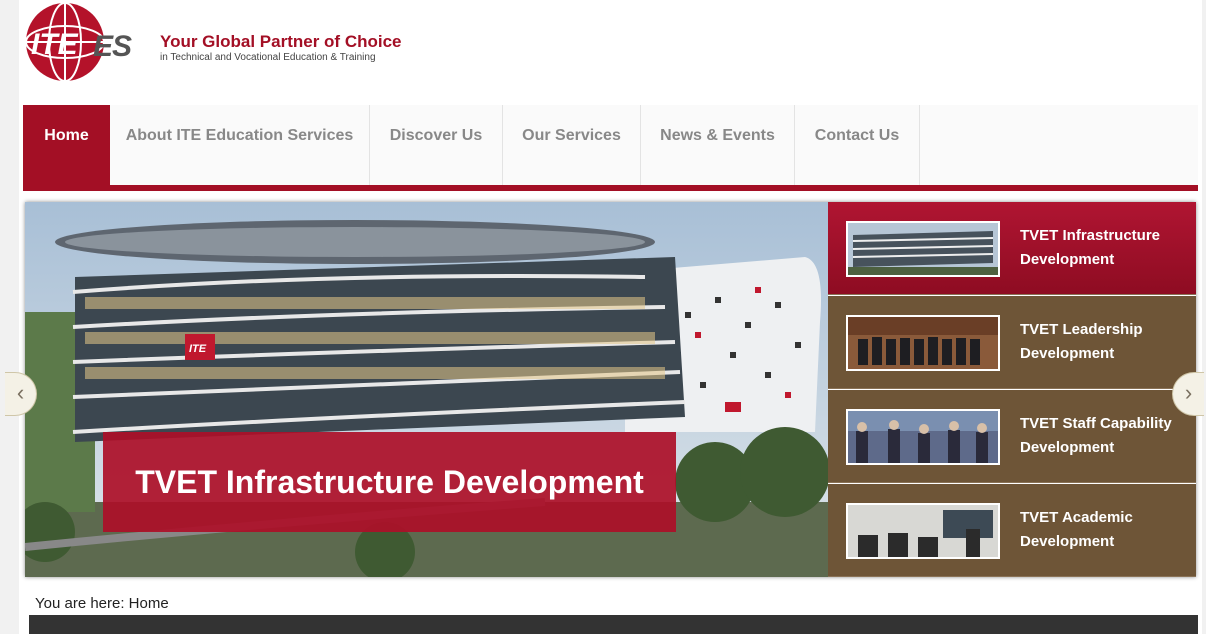  I want to click on thumb-image-group, so click(923, 343).